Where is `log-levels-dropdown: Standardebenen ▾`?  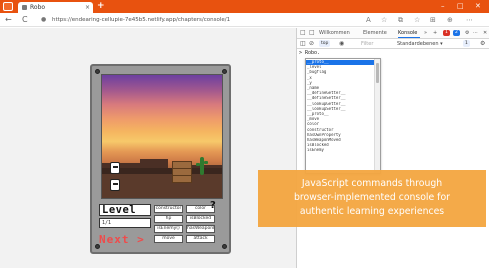 log-levels-dropdown: Standardebenen ▾ is located at coordinates (420, 44).